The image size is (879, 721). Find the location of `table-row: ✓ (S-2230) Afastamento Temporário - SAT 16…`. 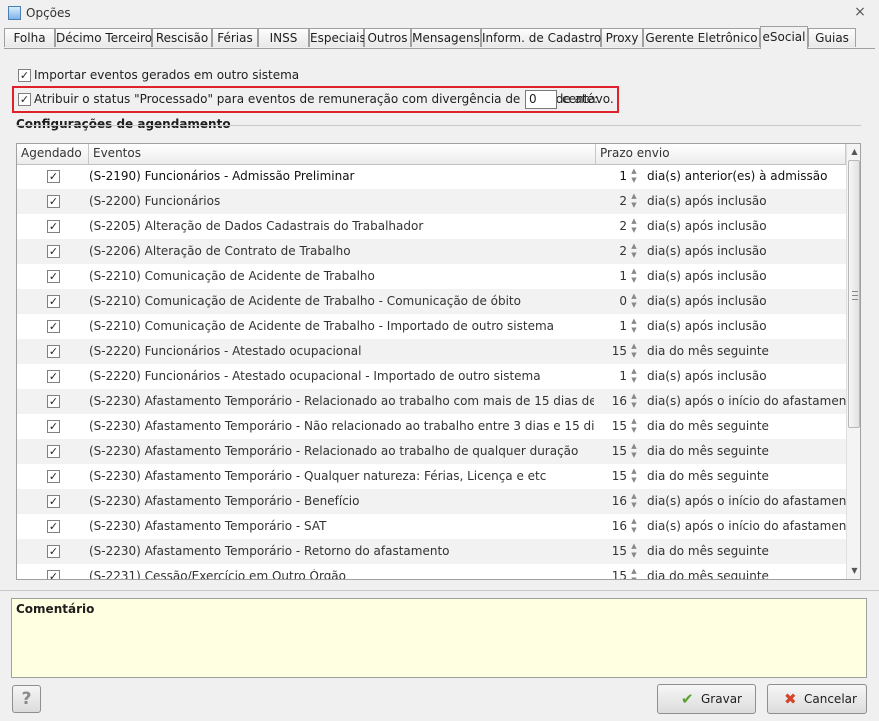

table-row: ✓ (S-2230) Afastamento Temporário - SAT 16… is located at coordinates (437, 526).